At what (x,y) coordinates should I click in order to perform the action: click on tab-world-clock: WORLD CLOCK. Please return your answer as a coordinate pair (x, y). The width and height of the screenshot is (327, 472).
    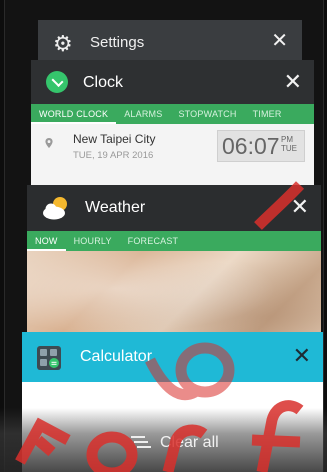
    Looking at the image, I should click on (74, 114).